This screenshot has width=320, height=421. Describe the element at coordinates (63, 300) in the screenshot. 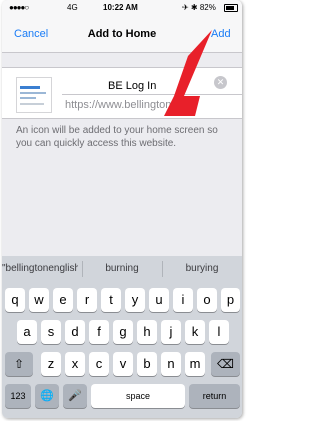

I see `key-e: e` at that location.